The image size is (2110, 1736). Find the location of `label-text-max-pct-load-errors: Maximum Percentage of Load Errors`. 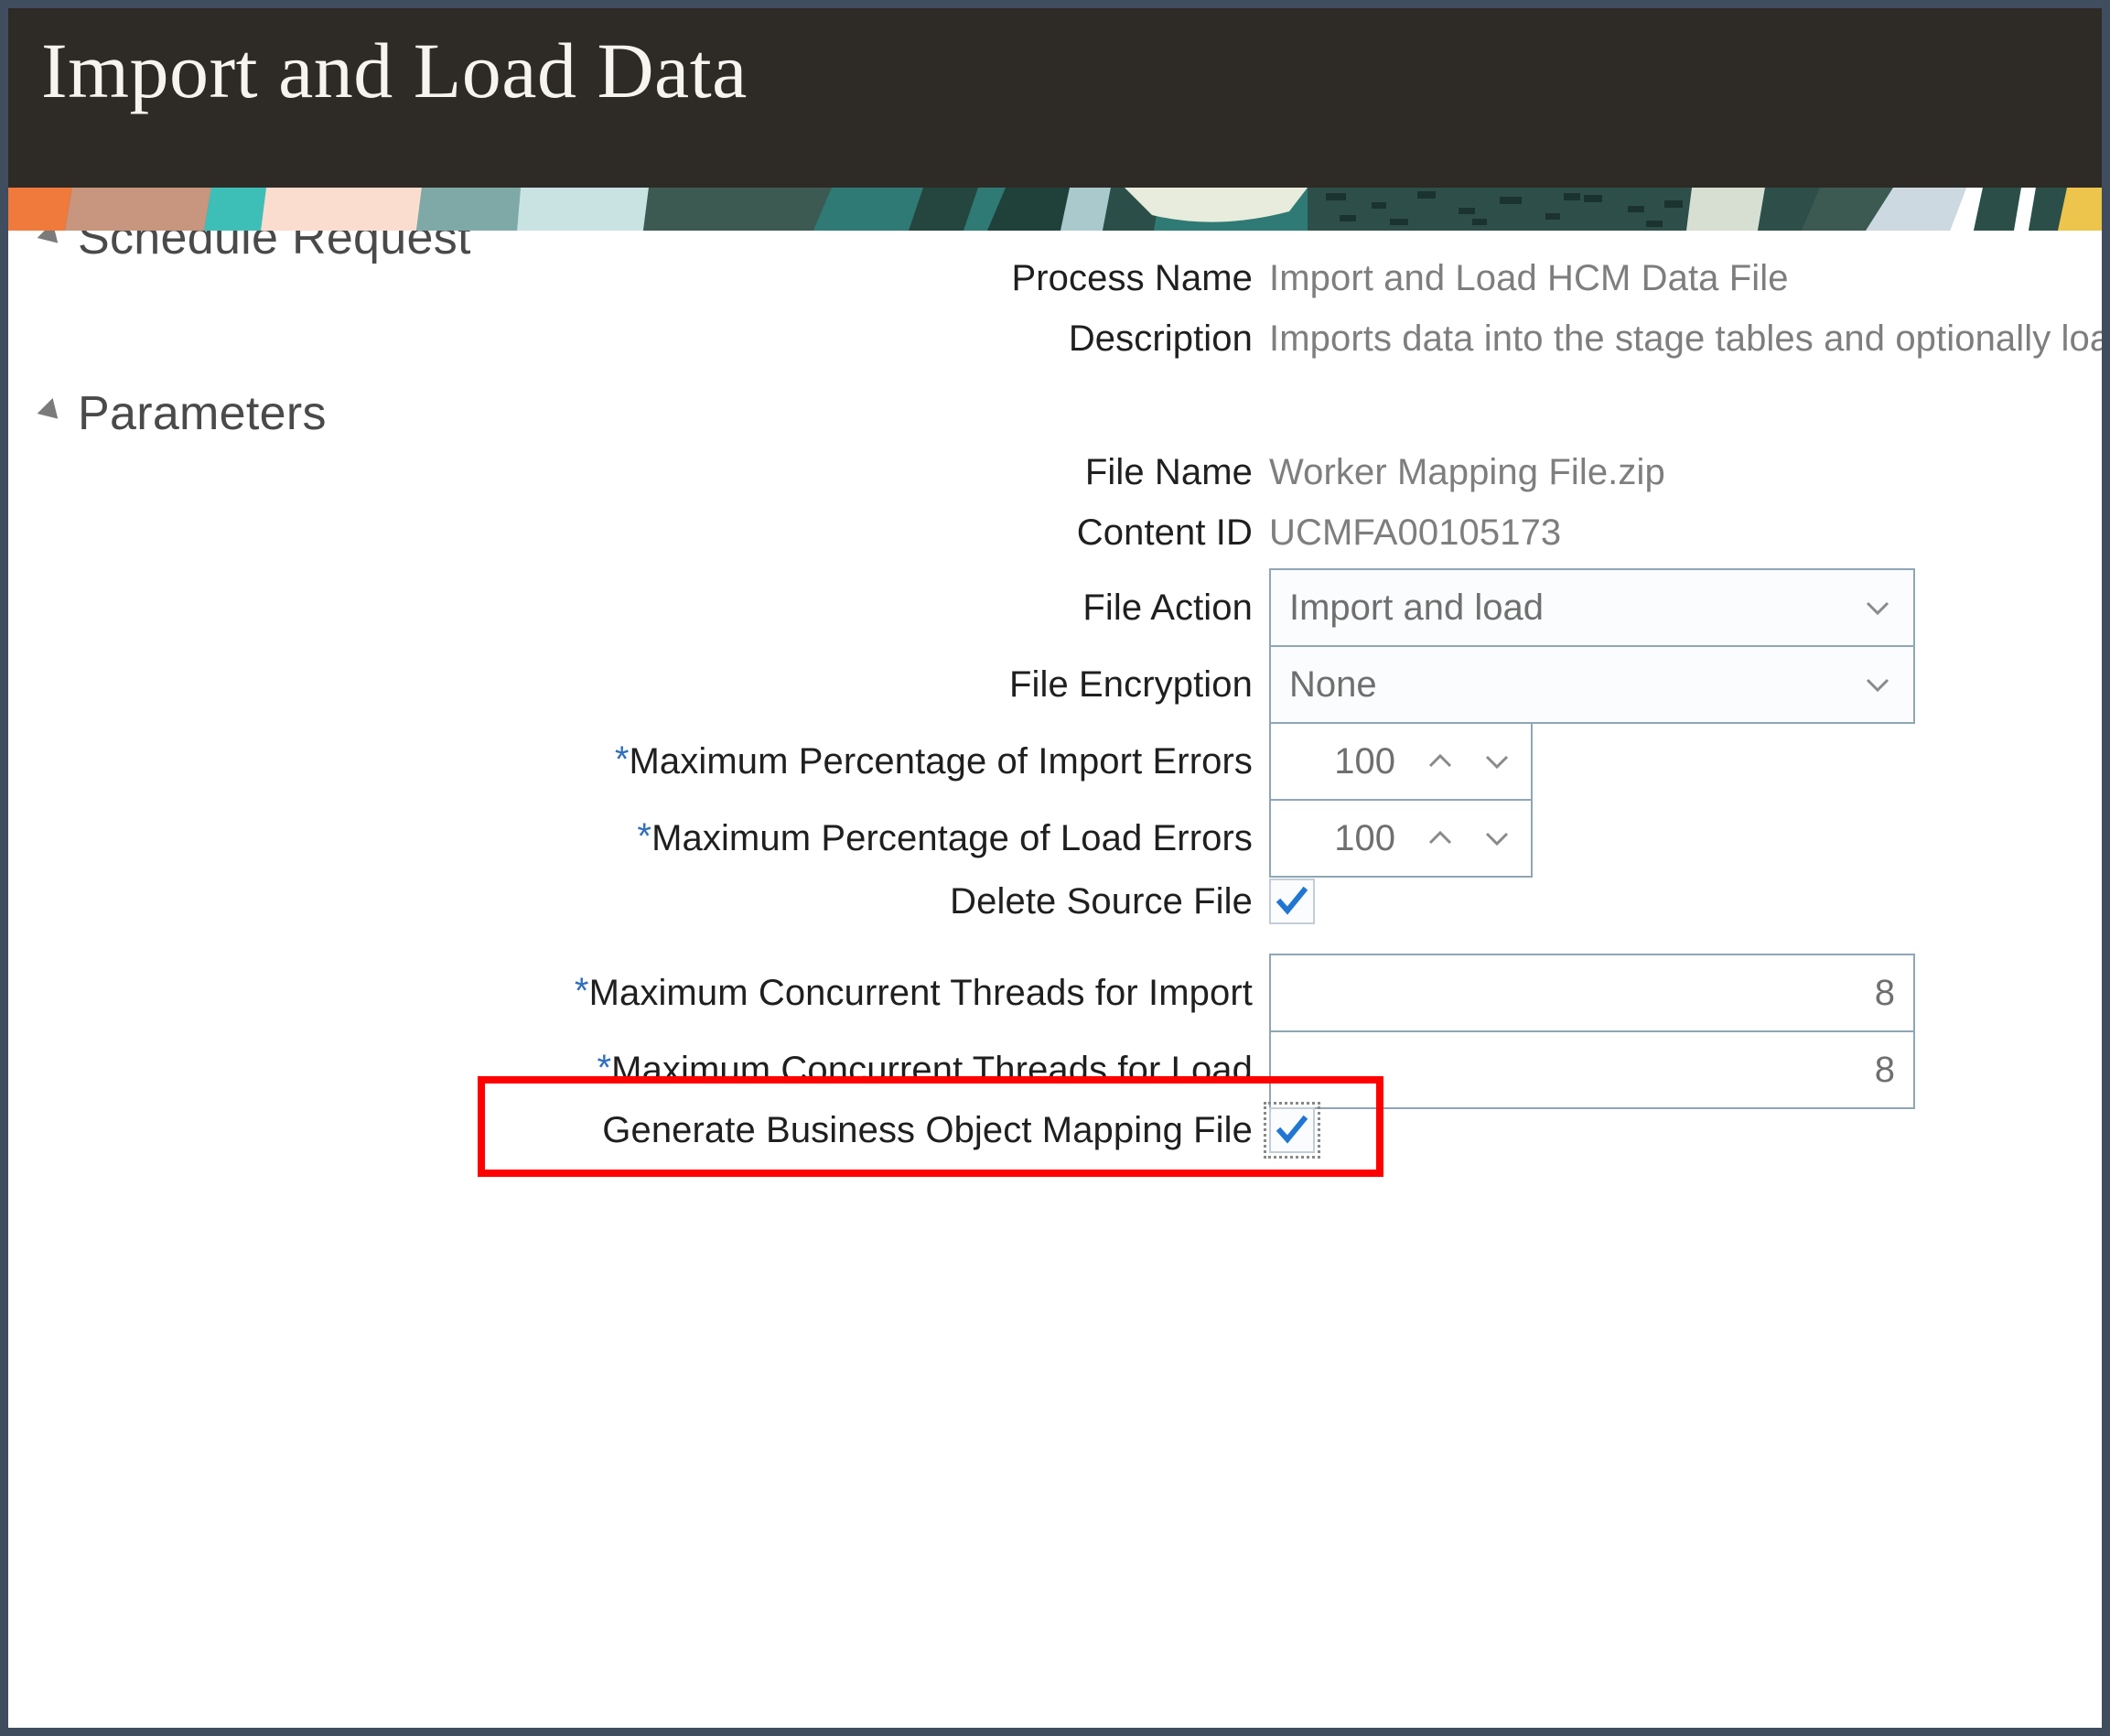

label-text-max-pct-load-errors: Maximum Percentage of Load Errors is located at coordinates (952, 837).